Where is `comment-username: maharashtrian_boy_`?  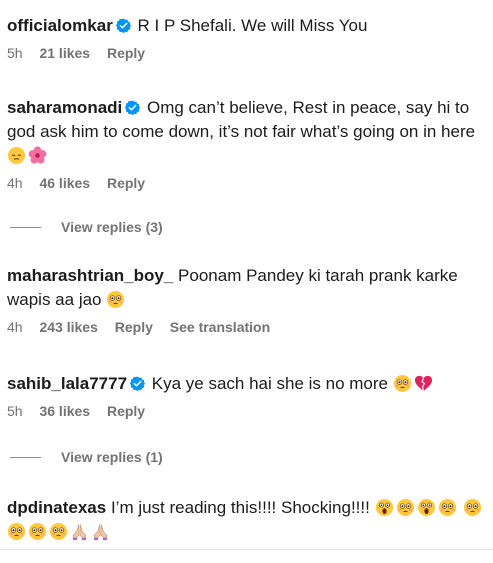
comment-username: maharashtrian_boy_ is located at coordinates (90, 275).